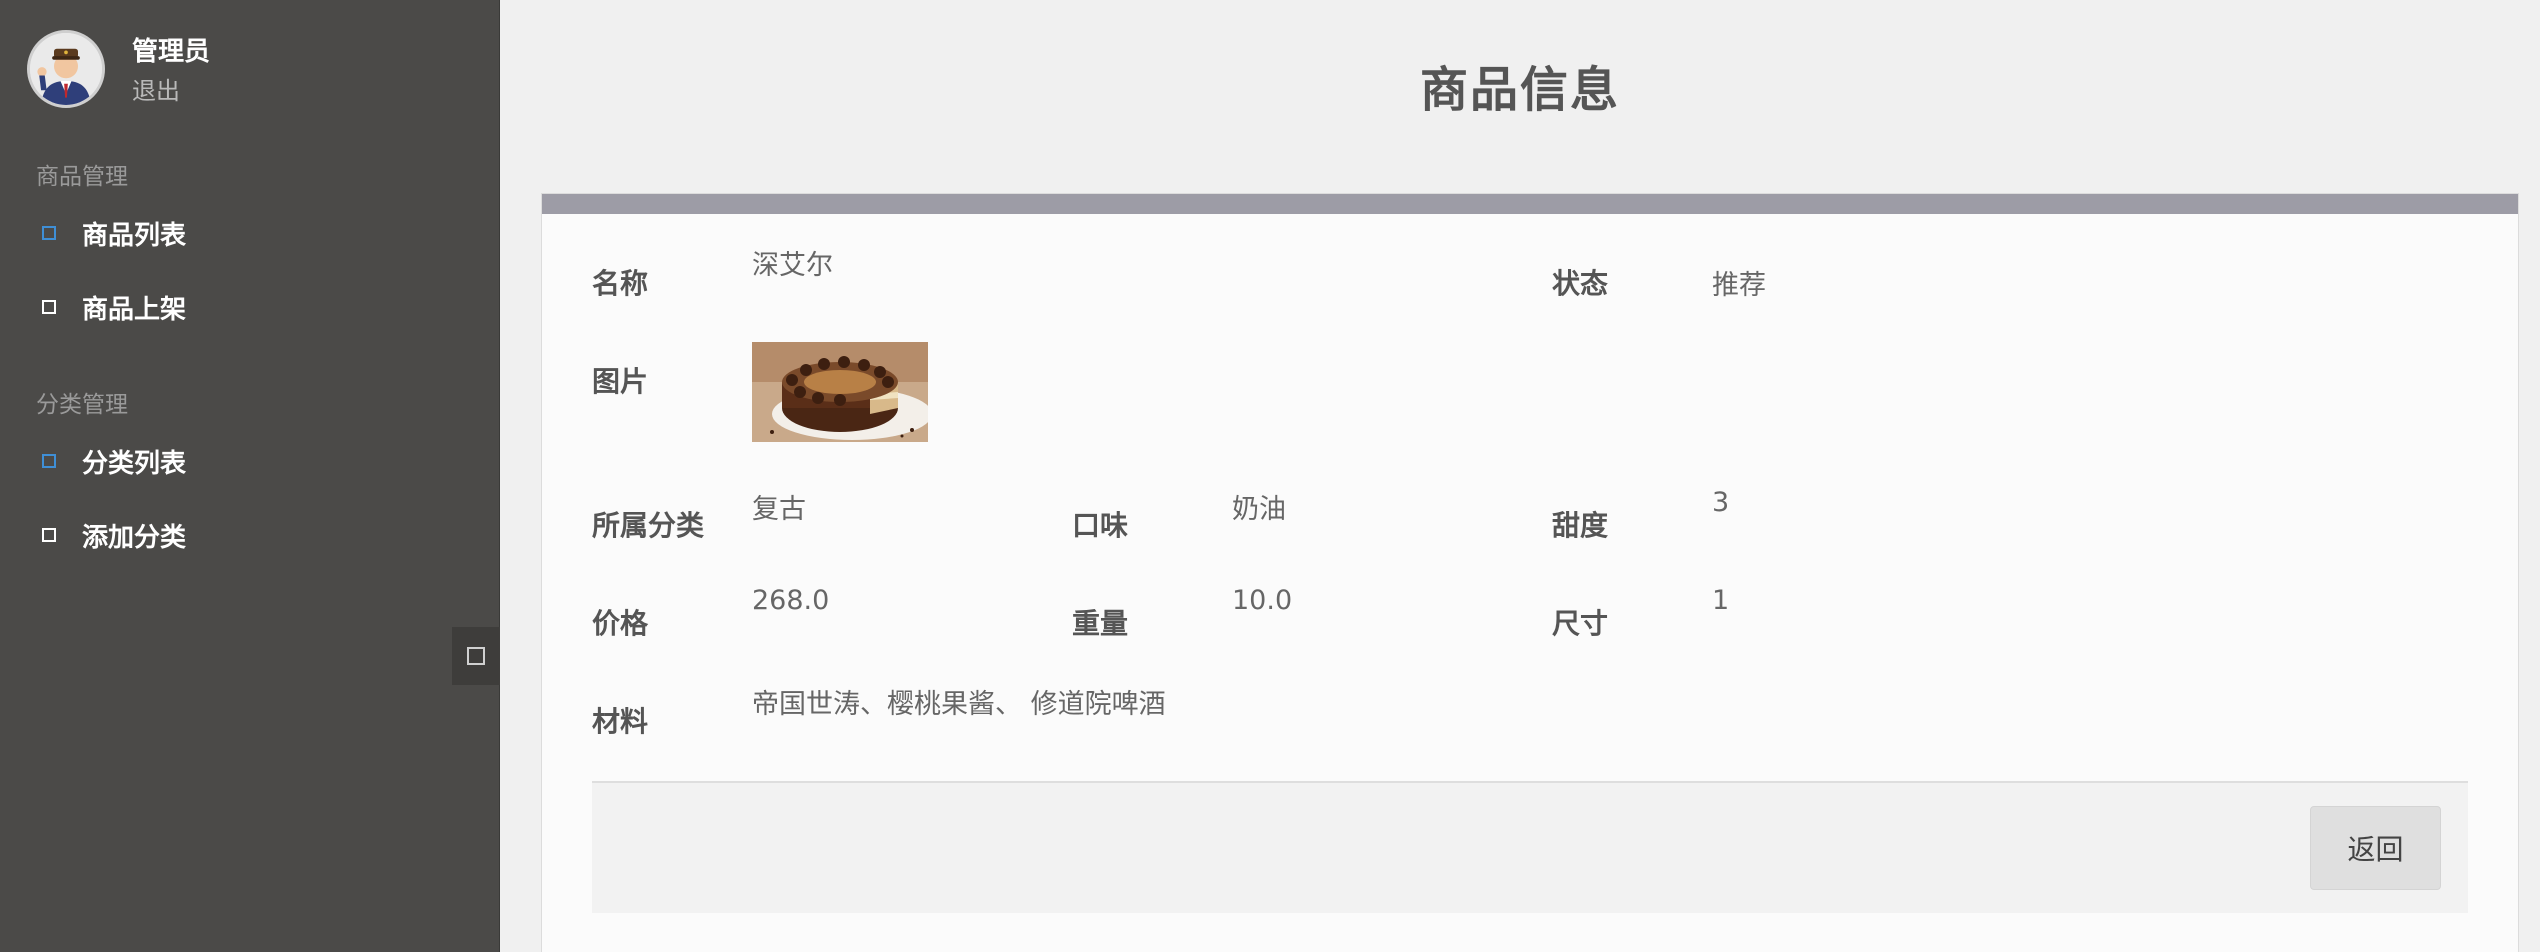 Image resolution: width=2540 pixels, height=952 pixels. What do you see at coordinates (134, 309) in the screenshot?
I see `sidebar-item-label: 商品上架` at bounding box center [134, 309].